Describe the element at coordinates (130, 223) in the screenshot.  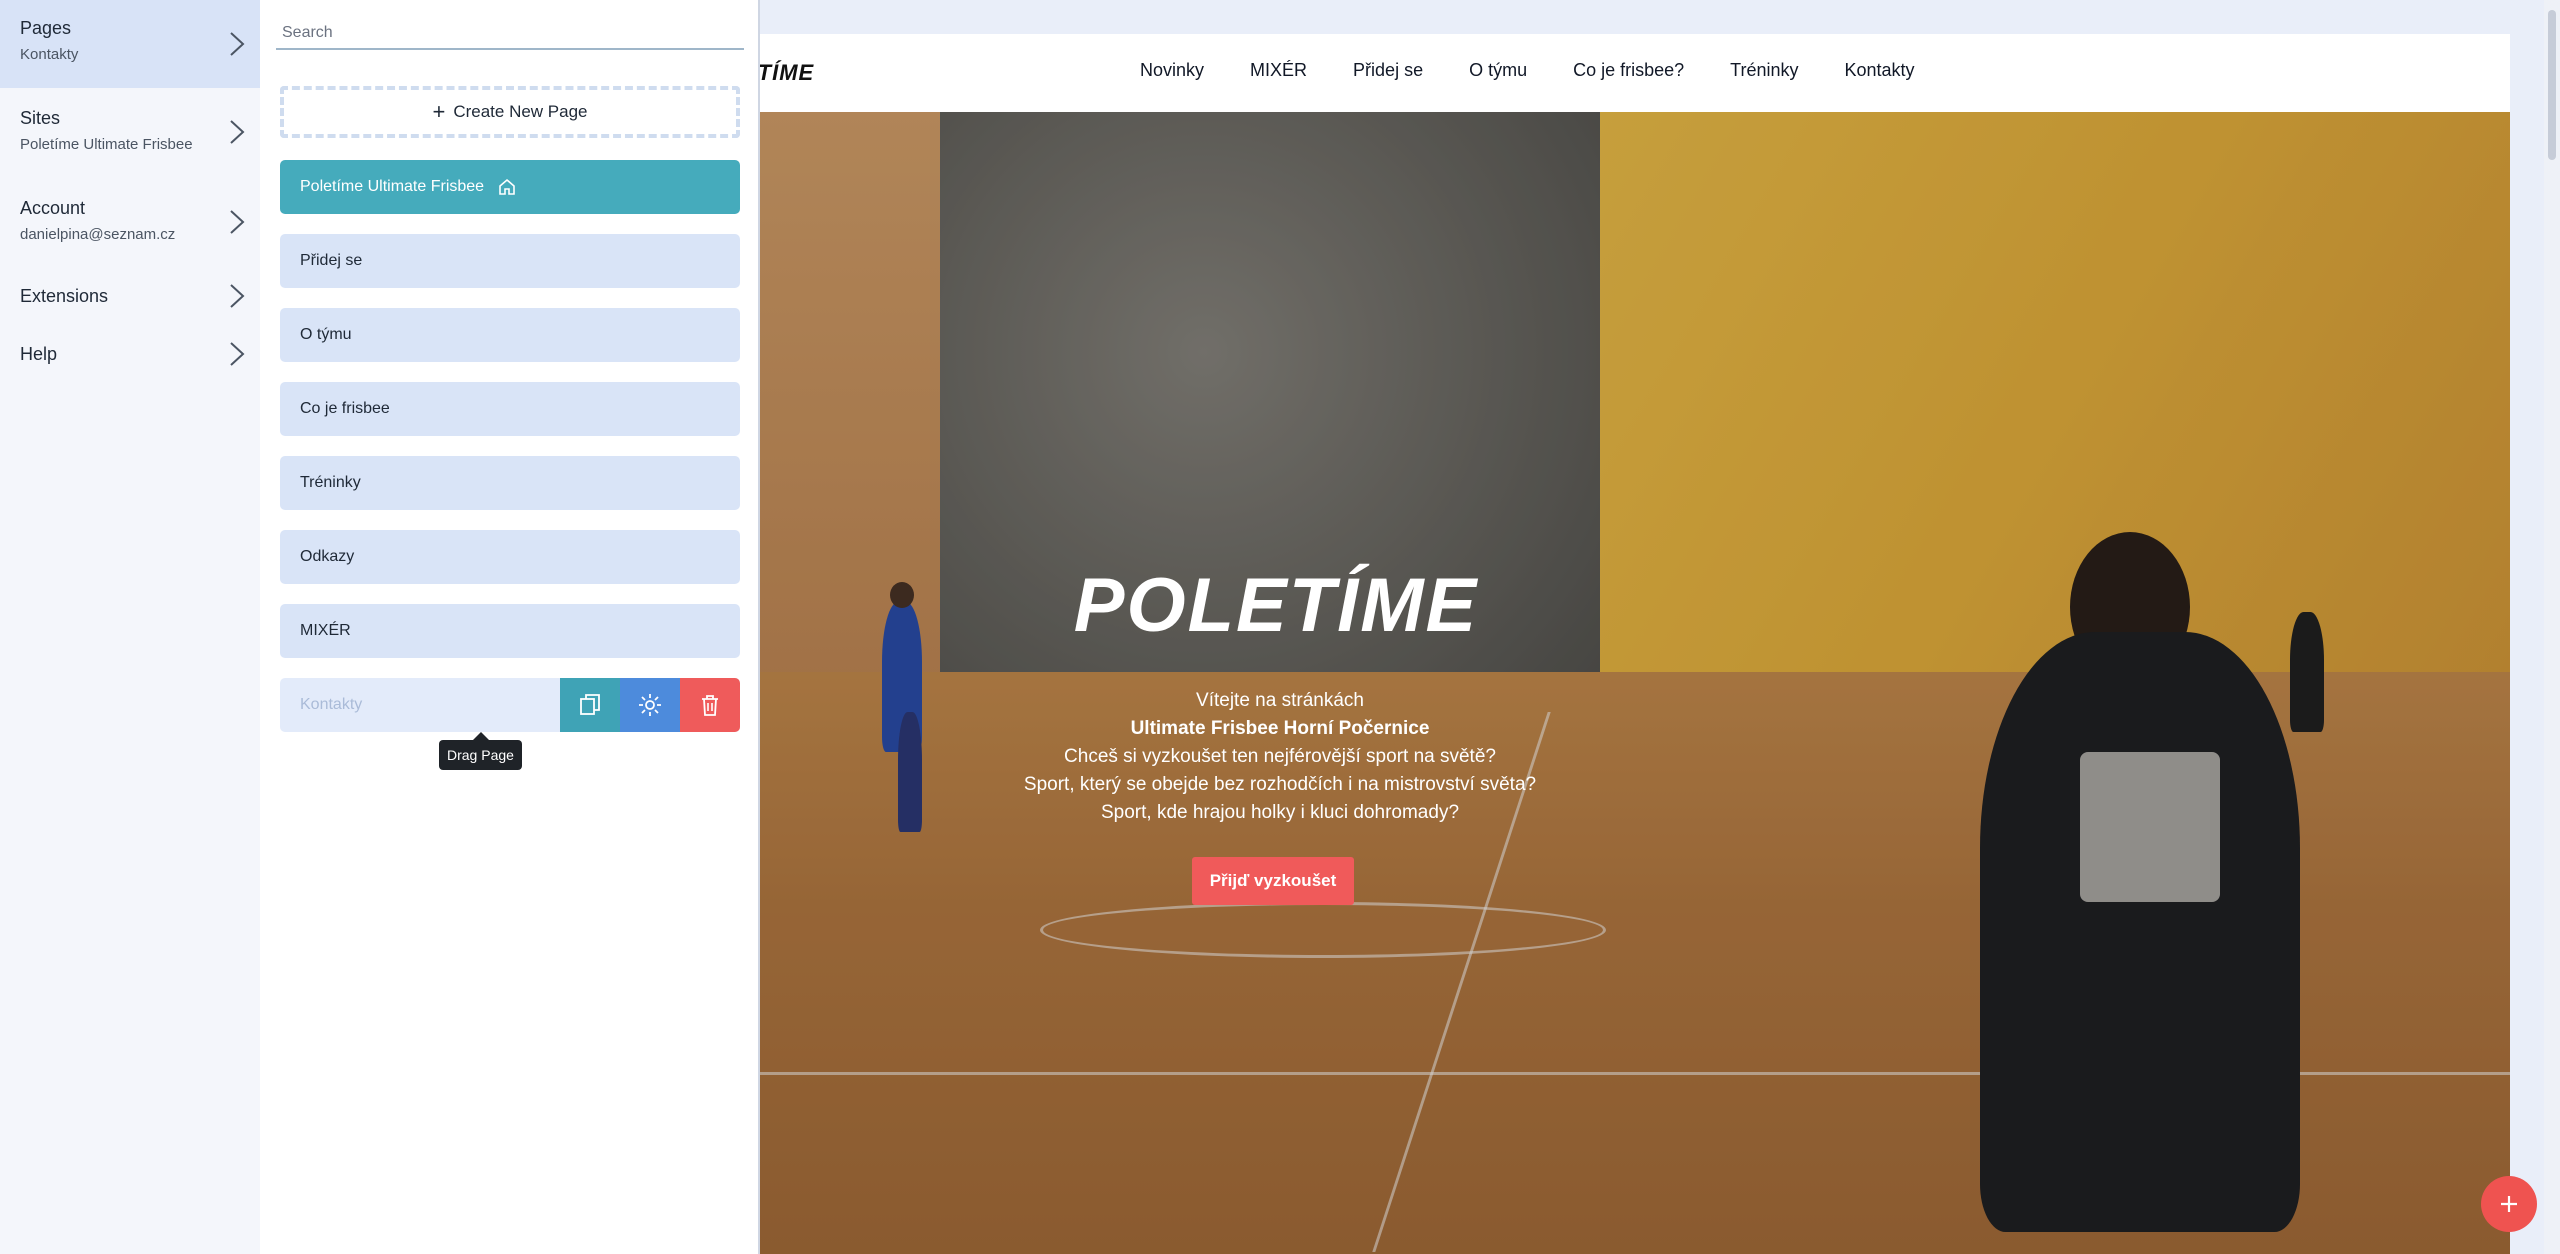
I see `nav-item-account: Account danielpina@seznam.cz` at that location.